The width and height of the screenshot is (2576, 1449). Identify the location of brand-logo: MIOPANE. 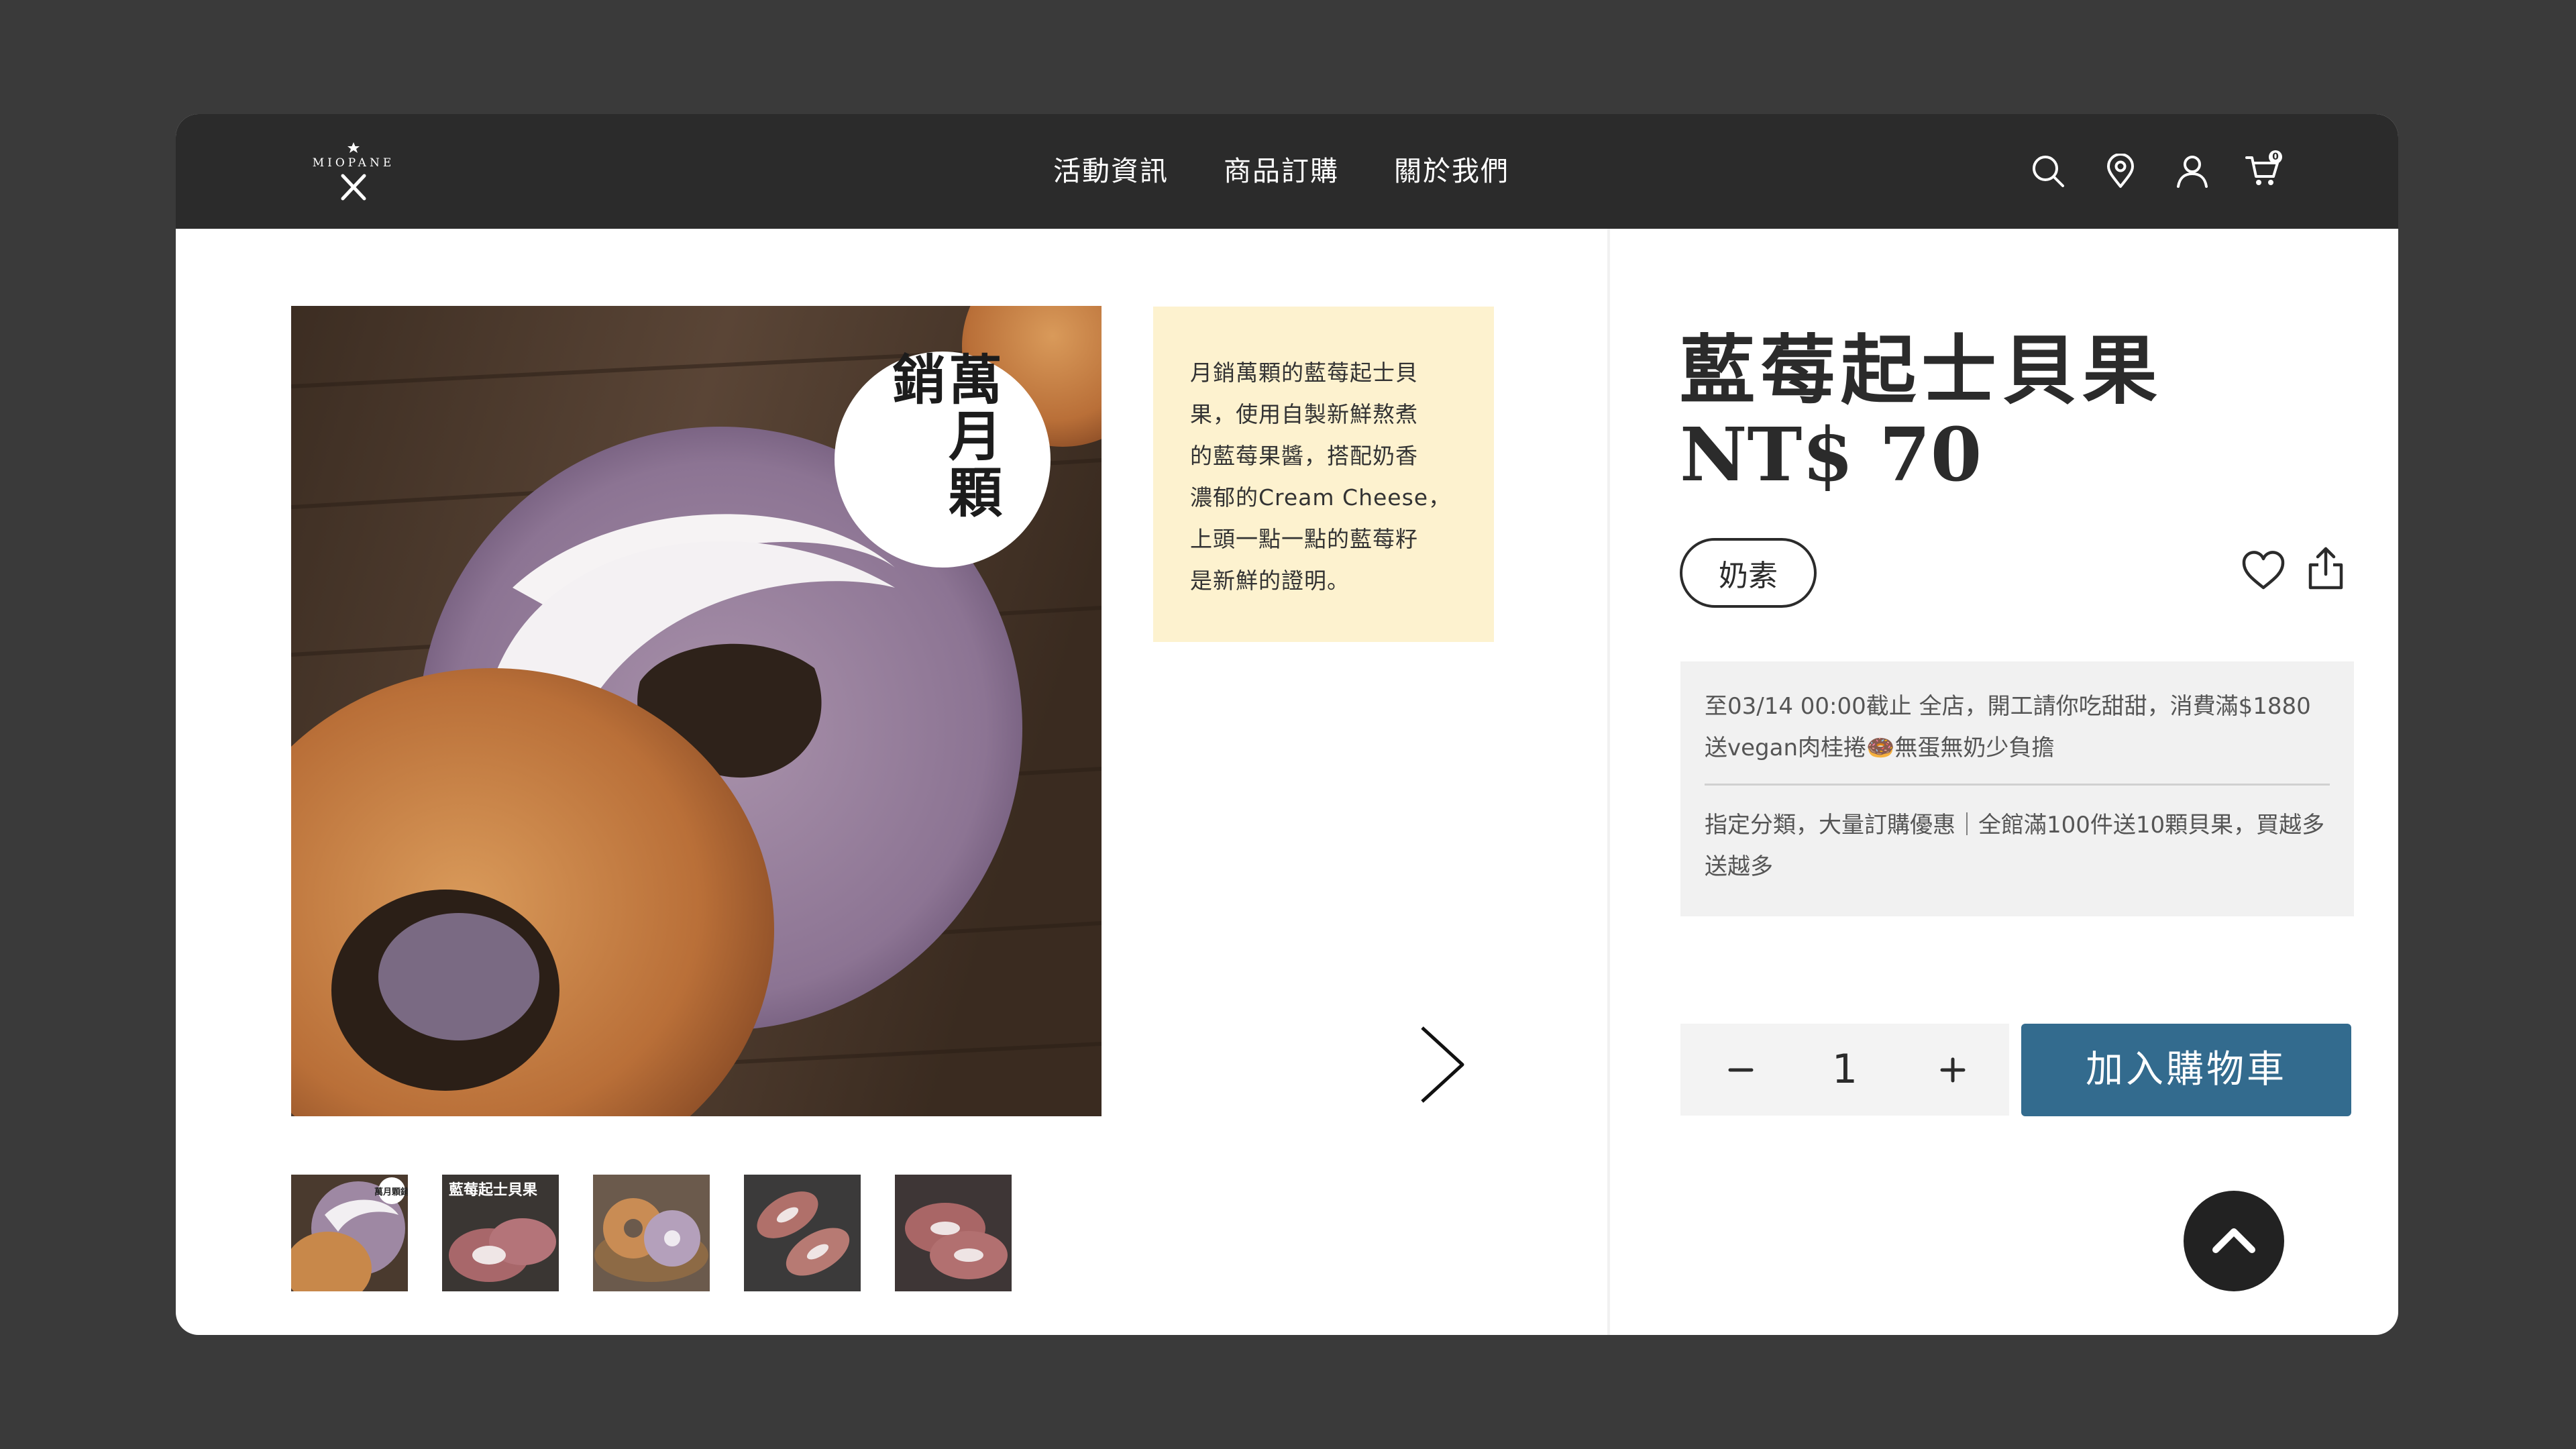
(353, 173).